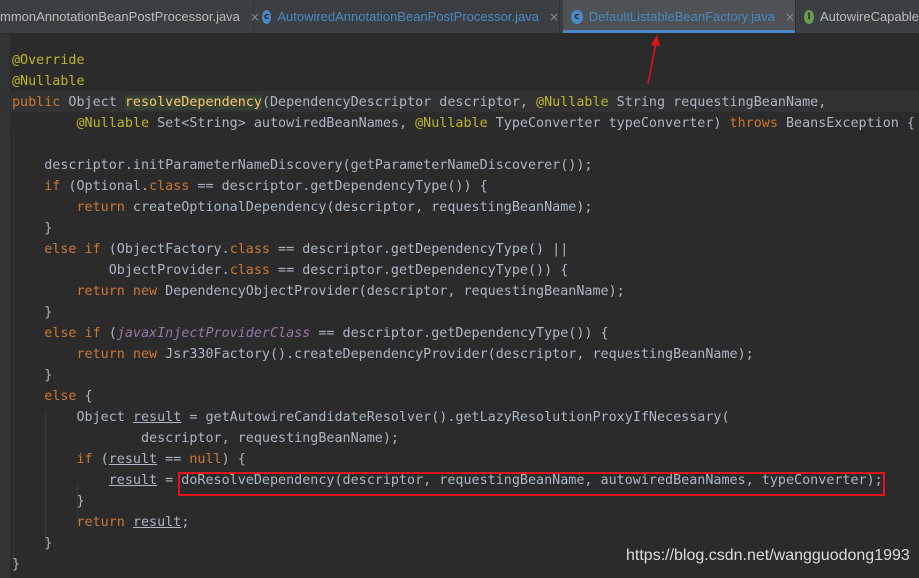 Image resolution: width=919 pixels, height=578 pixels. What do you see at coordinates (768, 555) in the screenshot?
I see `watermark-url: https://blog.csdn.net/wangguodong1993` at bounding box center [768, 555].